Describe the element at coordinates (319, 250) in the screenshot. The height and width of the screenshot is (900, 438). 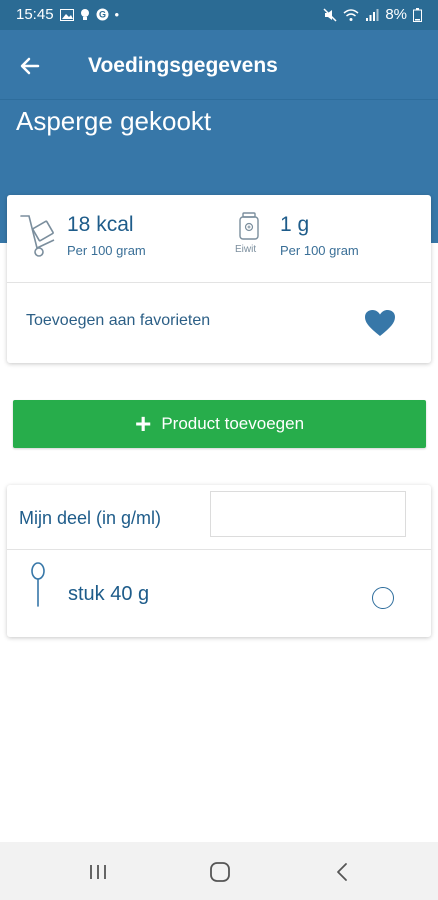
I see `protein-per-100g: Per 100 gram` at that location.